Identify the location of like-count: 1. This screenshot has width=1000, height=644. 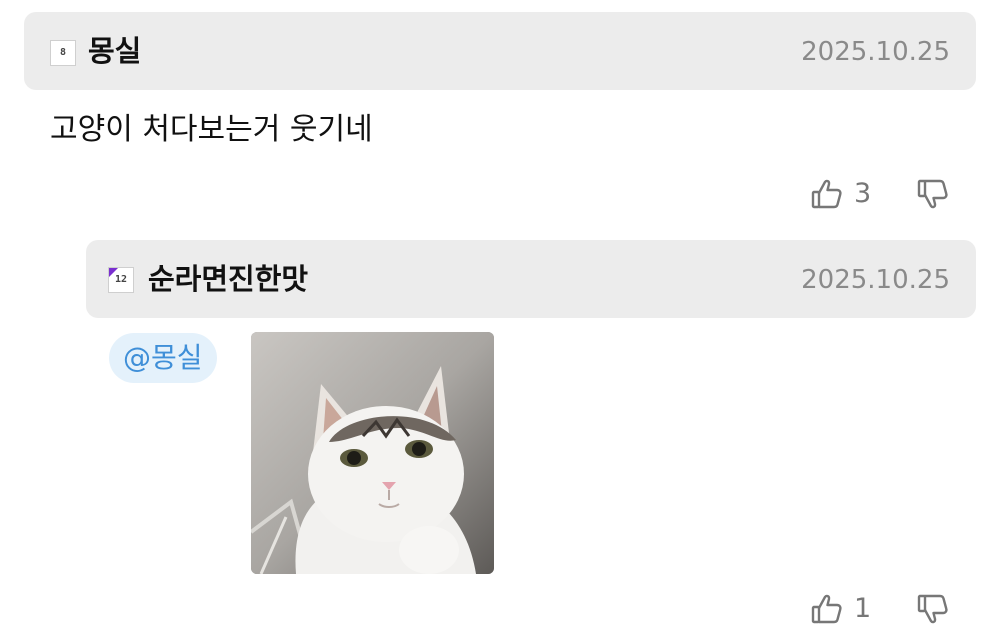
(863, 608).